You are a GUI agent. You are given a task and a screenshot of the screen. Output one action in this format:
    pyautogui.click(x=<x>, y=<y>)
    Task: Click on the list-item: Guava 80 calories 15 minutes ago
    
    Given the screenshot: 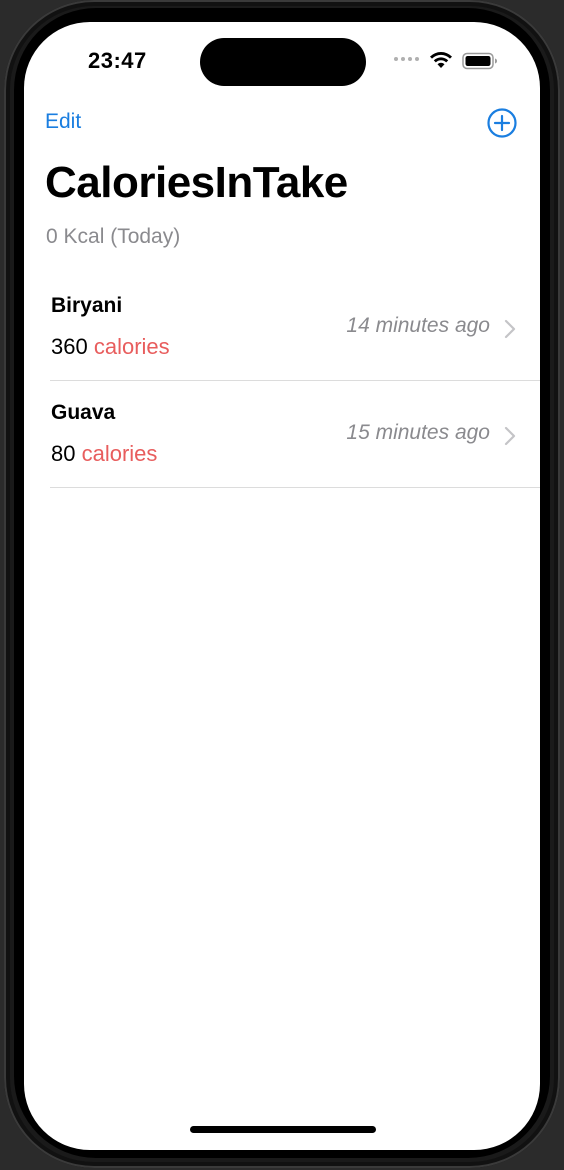 What is the action you would take?
    pyautogui.click(x=295, y=434)
    